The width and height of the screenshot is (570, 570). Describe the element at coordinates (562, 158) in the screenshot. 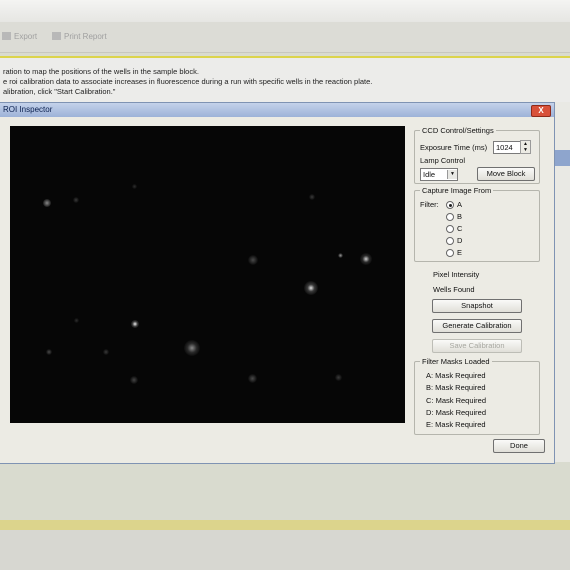

I see `background-window-header` at that location.